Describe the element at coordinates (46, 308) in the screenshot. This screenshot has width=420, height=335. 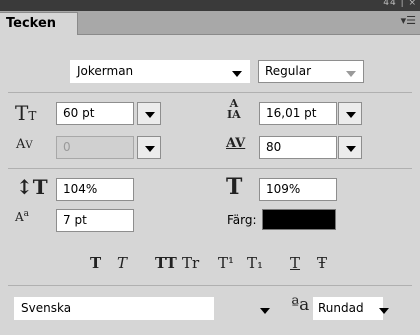
I see `language-value: Svenska` at that location.